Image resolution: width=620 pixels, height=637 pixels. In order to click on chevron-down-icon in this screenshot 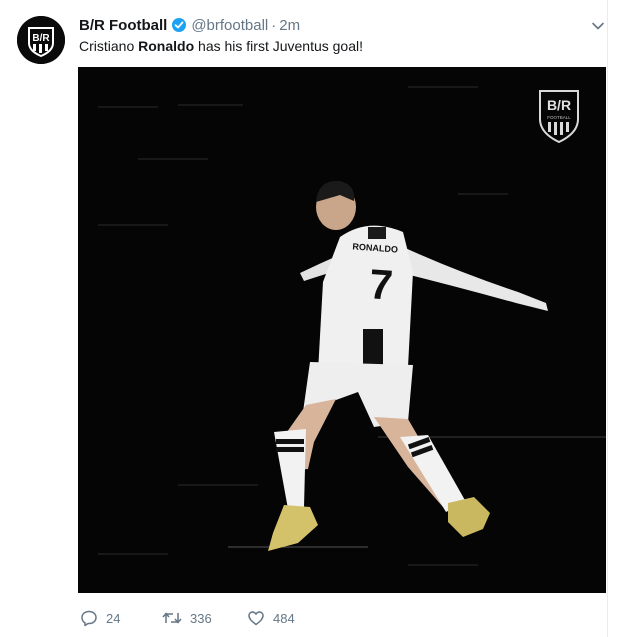, I will do `click(598, 26)`.